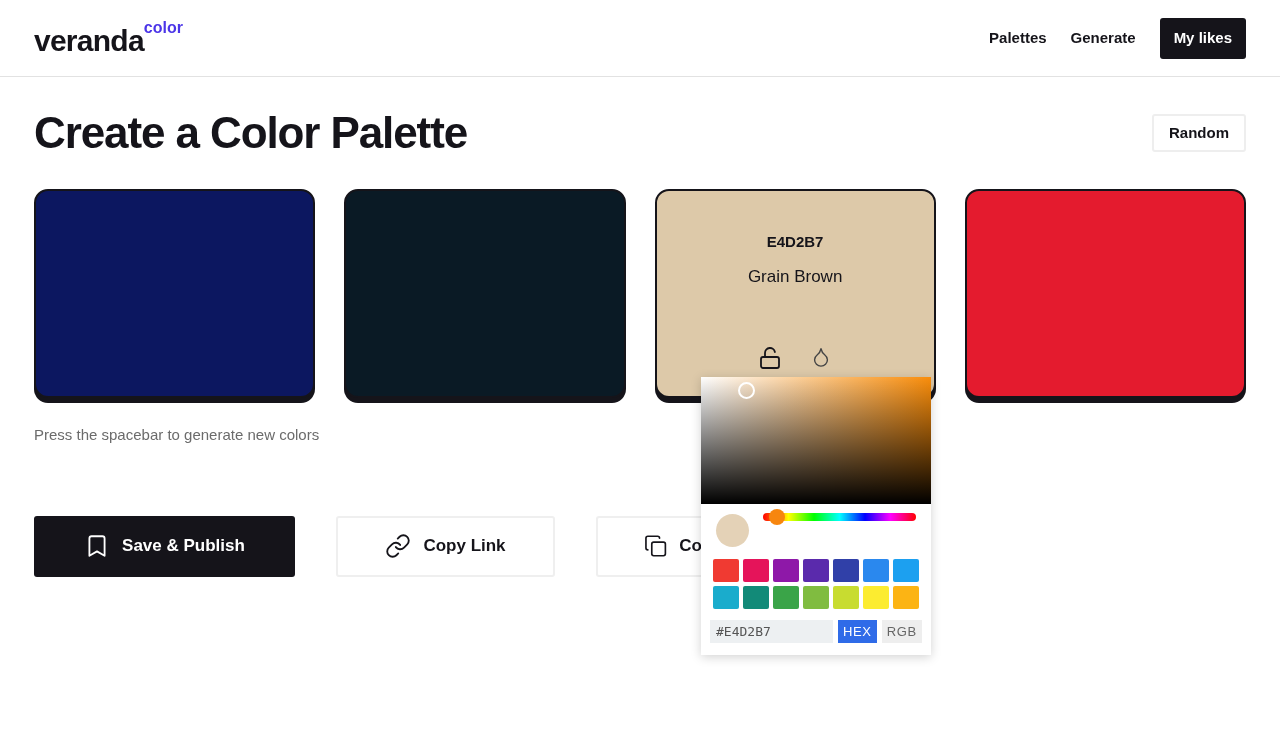  Describe the element at coordinates (164, 546) in the screenshot. I see `action-button: Save & Publish` at that location.